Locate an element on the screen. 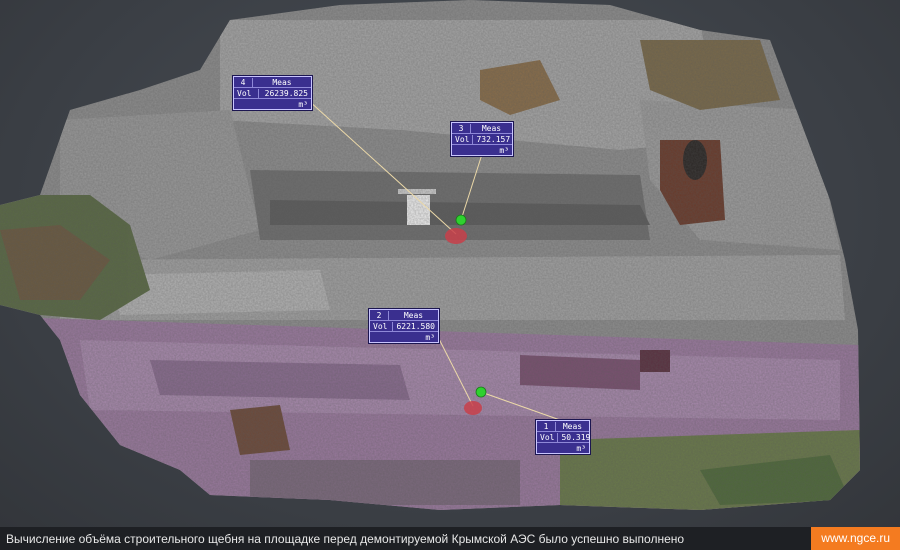  measurement-tag-3: 3 Meas Vol 732.157 m³ is located at coordinates (482, 139).